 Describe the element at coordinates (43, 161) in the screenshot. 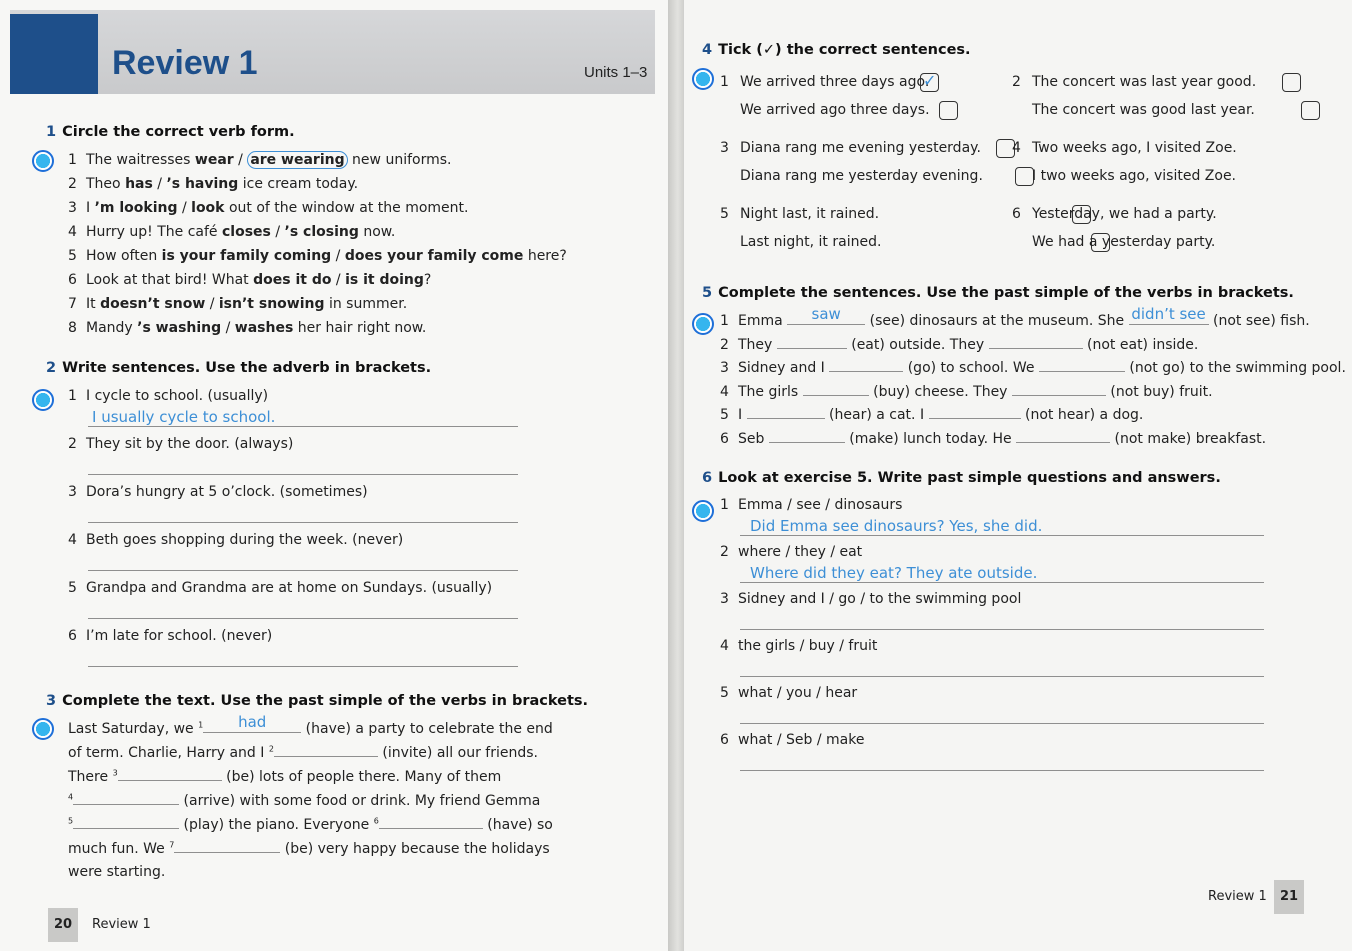

I see `progress-marker-icon` at that location.